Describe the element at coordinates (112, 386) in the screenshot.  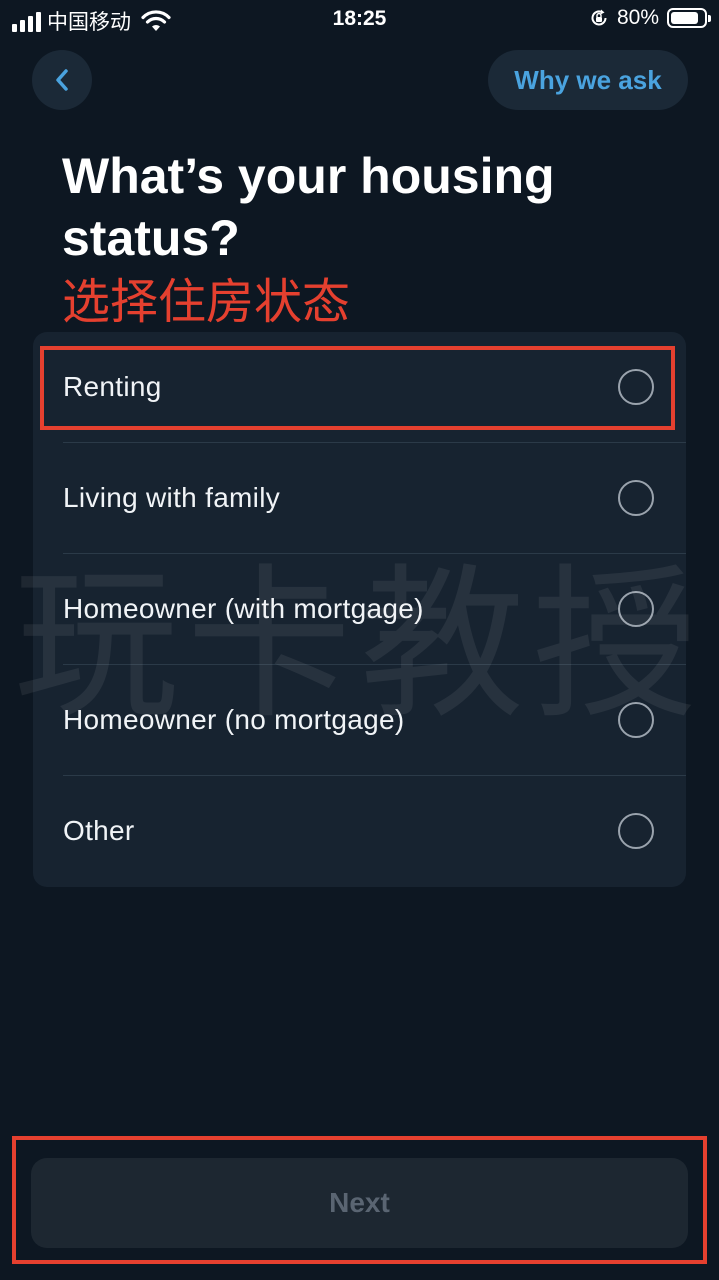
I see `option-label: Renting` at that location.